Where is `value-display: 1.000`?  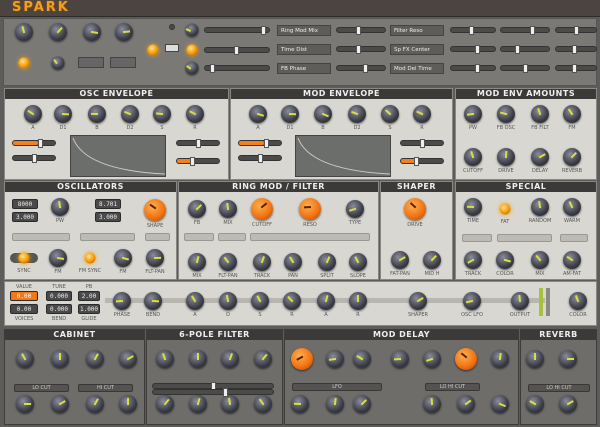 value-display: 1.000 is located at coordinates (89, 309).